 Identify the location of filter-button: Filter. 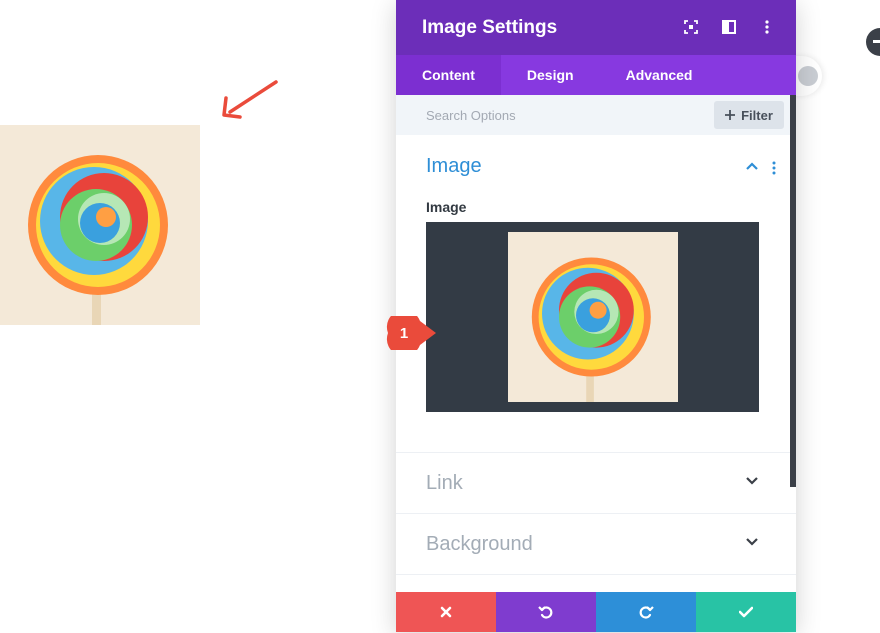
(749, 115).